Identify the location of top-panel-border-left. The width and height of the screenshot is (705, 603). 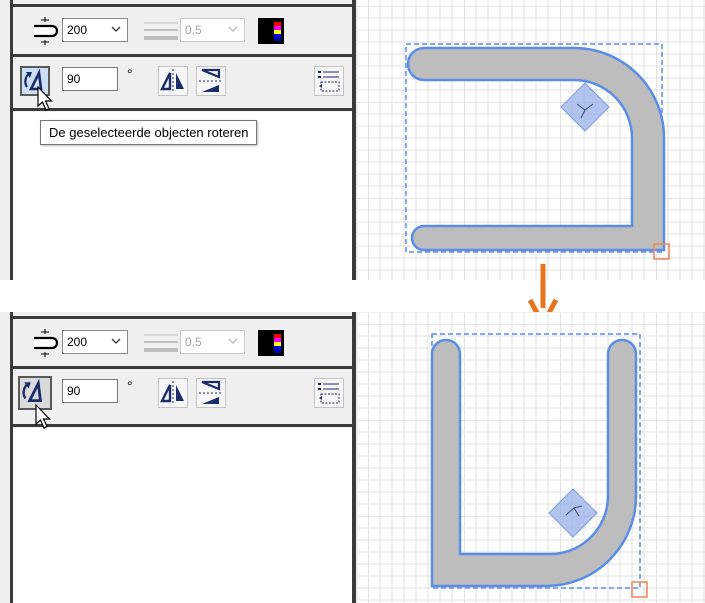
(11, 140).